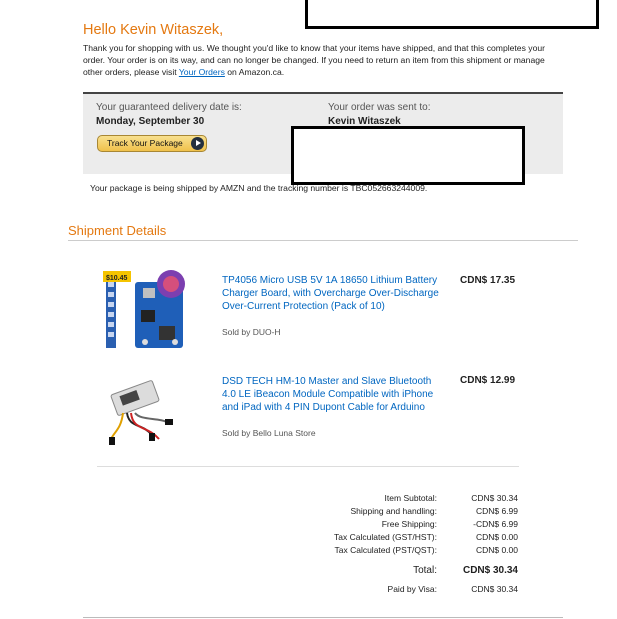 The width and height of the screenshot is (617, 619). Describe the element at coordinates (197, 143) in the screenshot. I see `play-arrow-icon` at that location.